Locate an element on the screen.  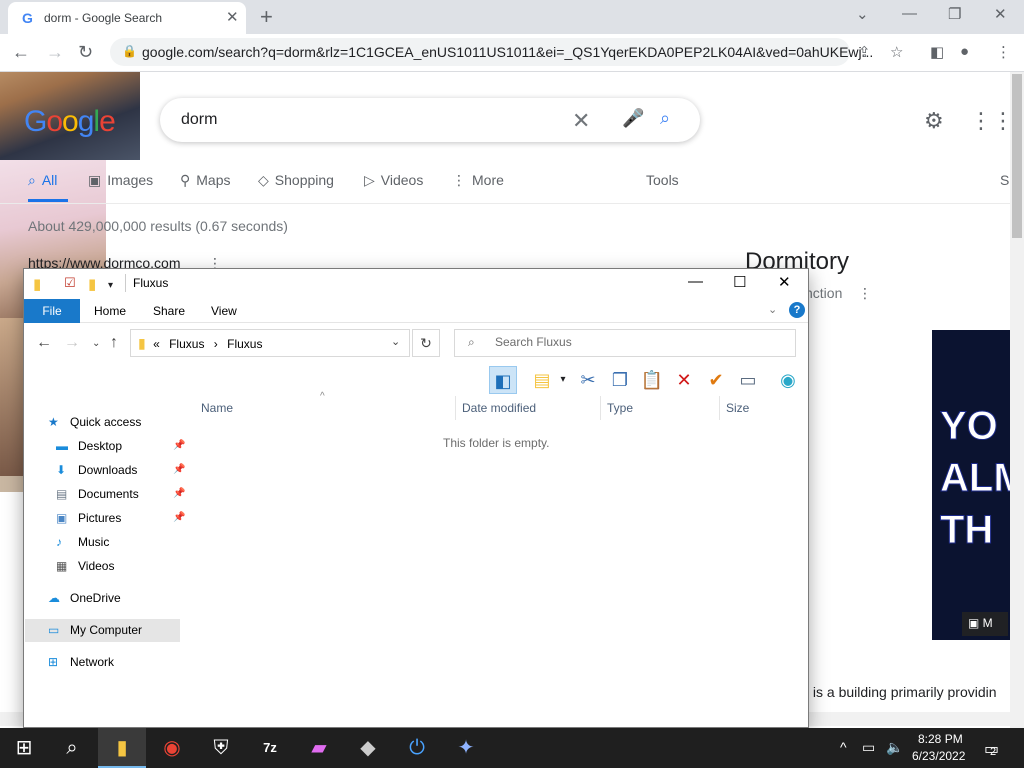
breadcrumb: ▮ « Fluxus › Fluxus is located at coordinates (200, 343).